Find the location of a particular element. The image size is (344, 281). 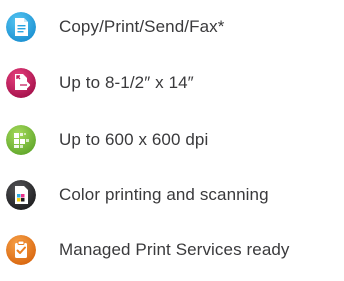

feature-item-page-size: Up to 8-1/2″ x 14″ is located at coordinates (172, 83).